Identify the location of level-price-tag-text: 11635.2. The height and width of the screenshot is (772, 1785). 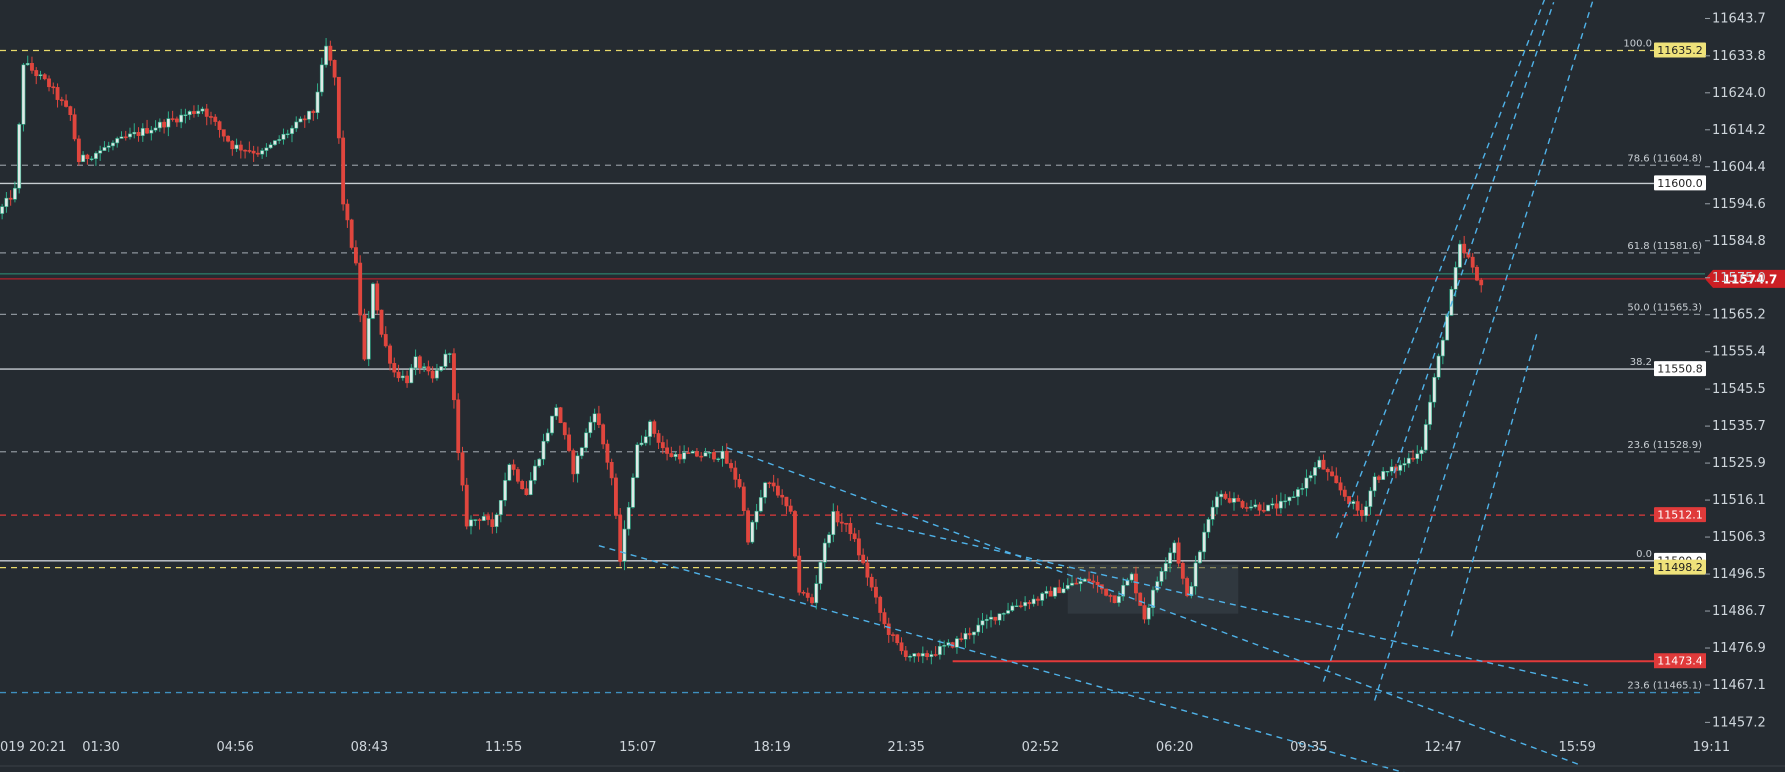
(1680, 50).